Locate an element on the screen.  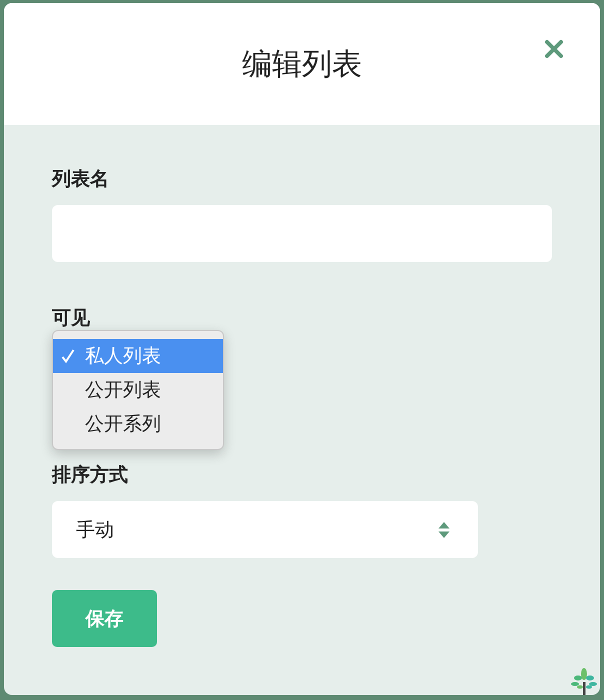
menu-item: 公开系列 is located at coordinates (138, 424).